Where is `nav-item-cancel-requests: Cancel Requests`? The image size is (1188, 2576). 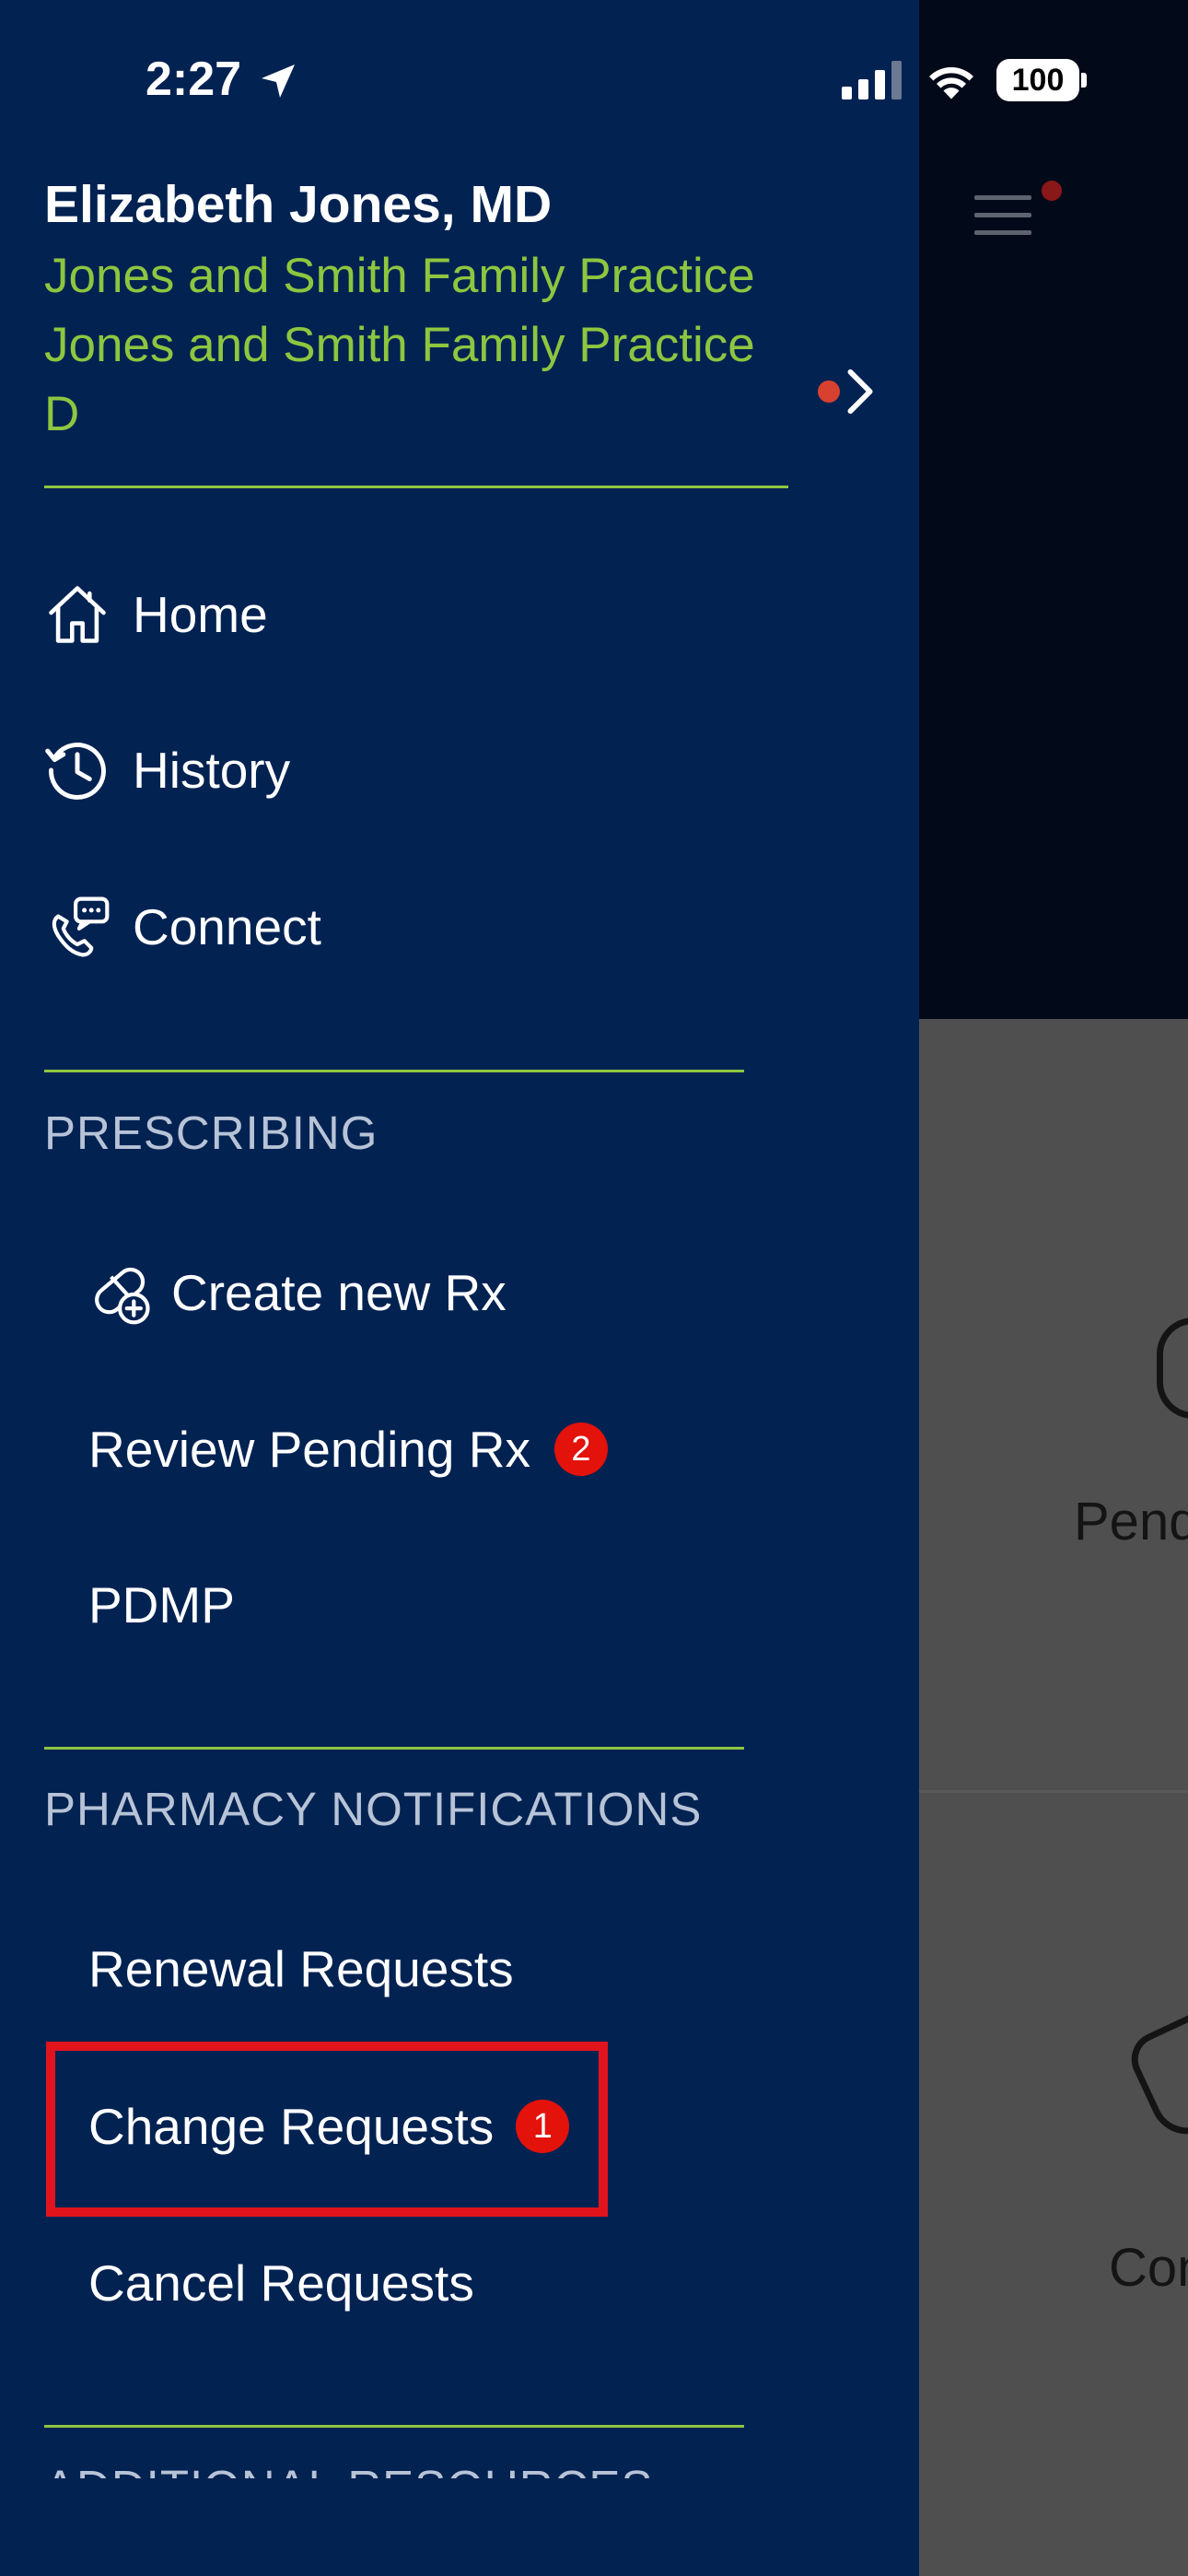
nav-item-cancel-requests: Cancel Requests is located at coordinates (281, 2283).